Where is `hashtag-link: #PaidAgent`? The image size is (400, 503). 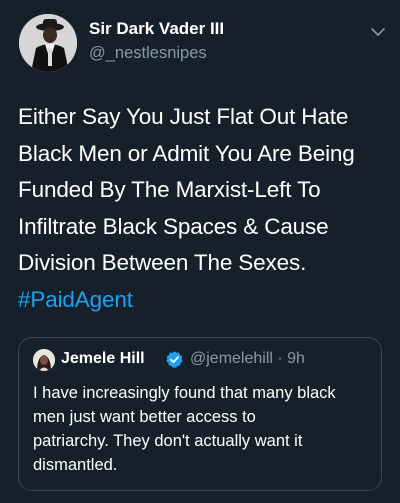
hashtag-link: #PaidAgent is located at coordinates (208, 300).